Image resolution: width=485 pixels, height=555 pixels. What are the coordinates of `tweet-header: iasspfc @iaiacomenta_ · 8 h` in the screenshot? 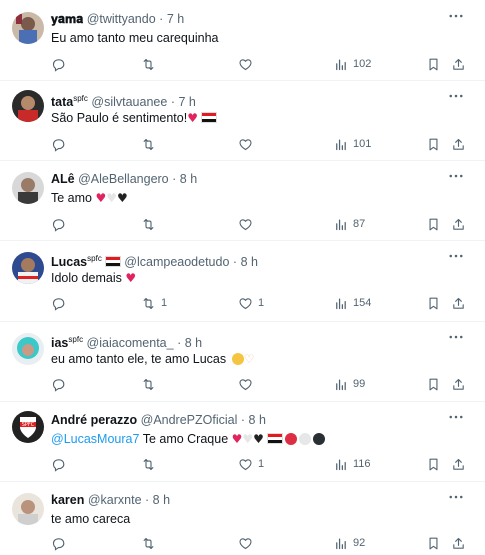 It's located at (127, 343).